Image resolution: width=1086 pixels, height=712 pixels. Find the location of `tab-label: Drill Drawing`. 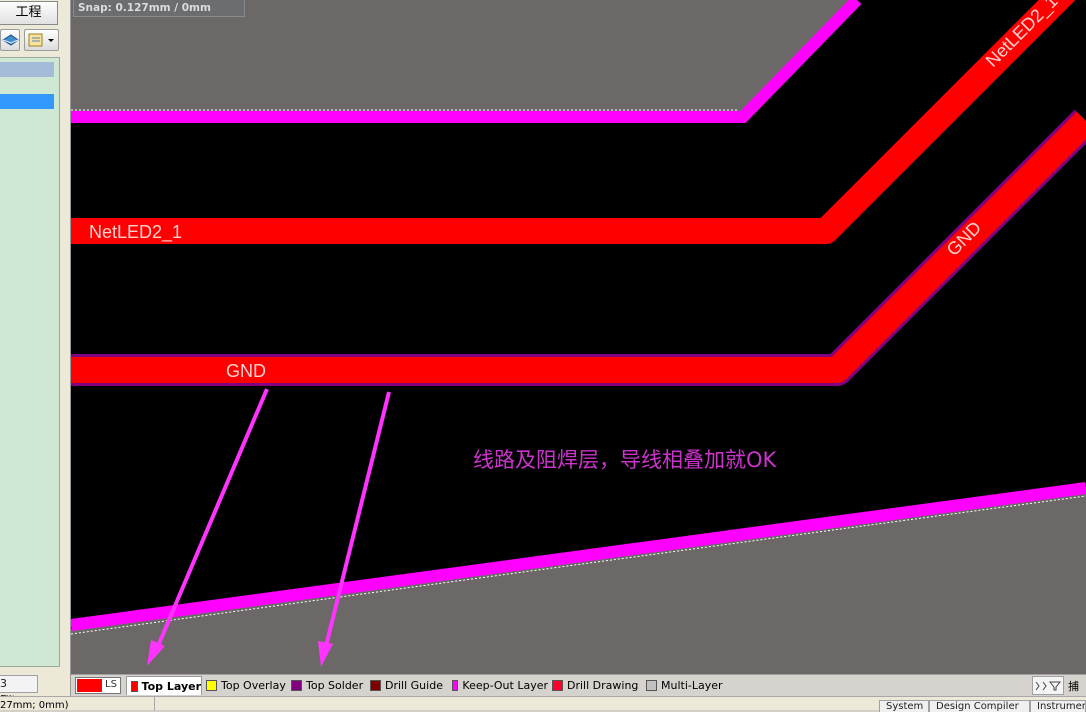

tab-label: Drill Drawing is located at coordinates (603, 685).